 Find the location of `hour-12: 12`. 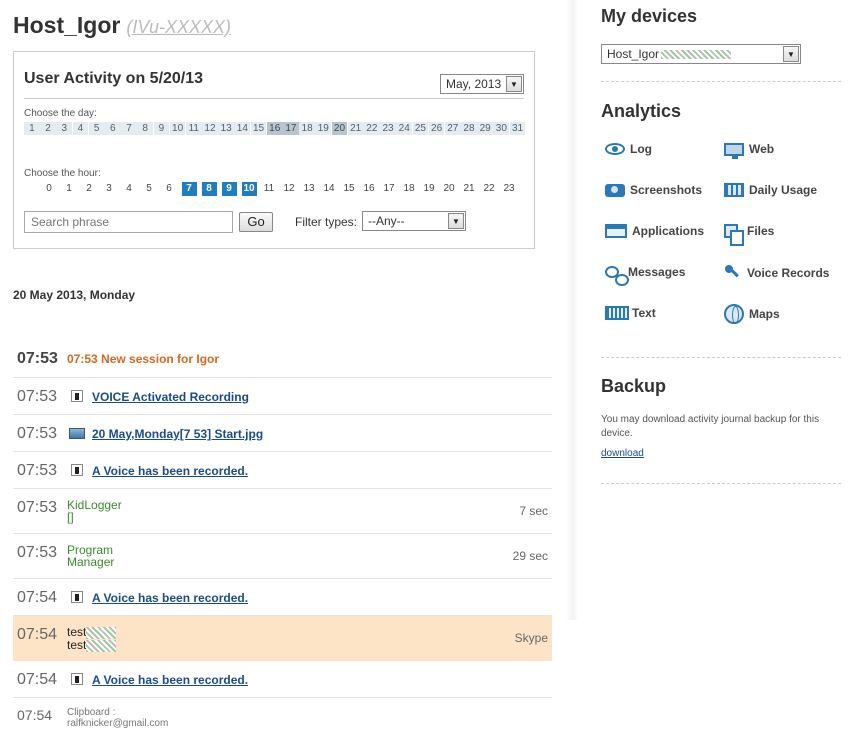

hour-12: 12 is located at coordinates (289, 189).